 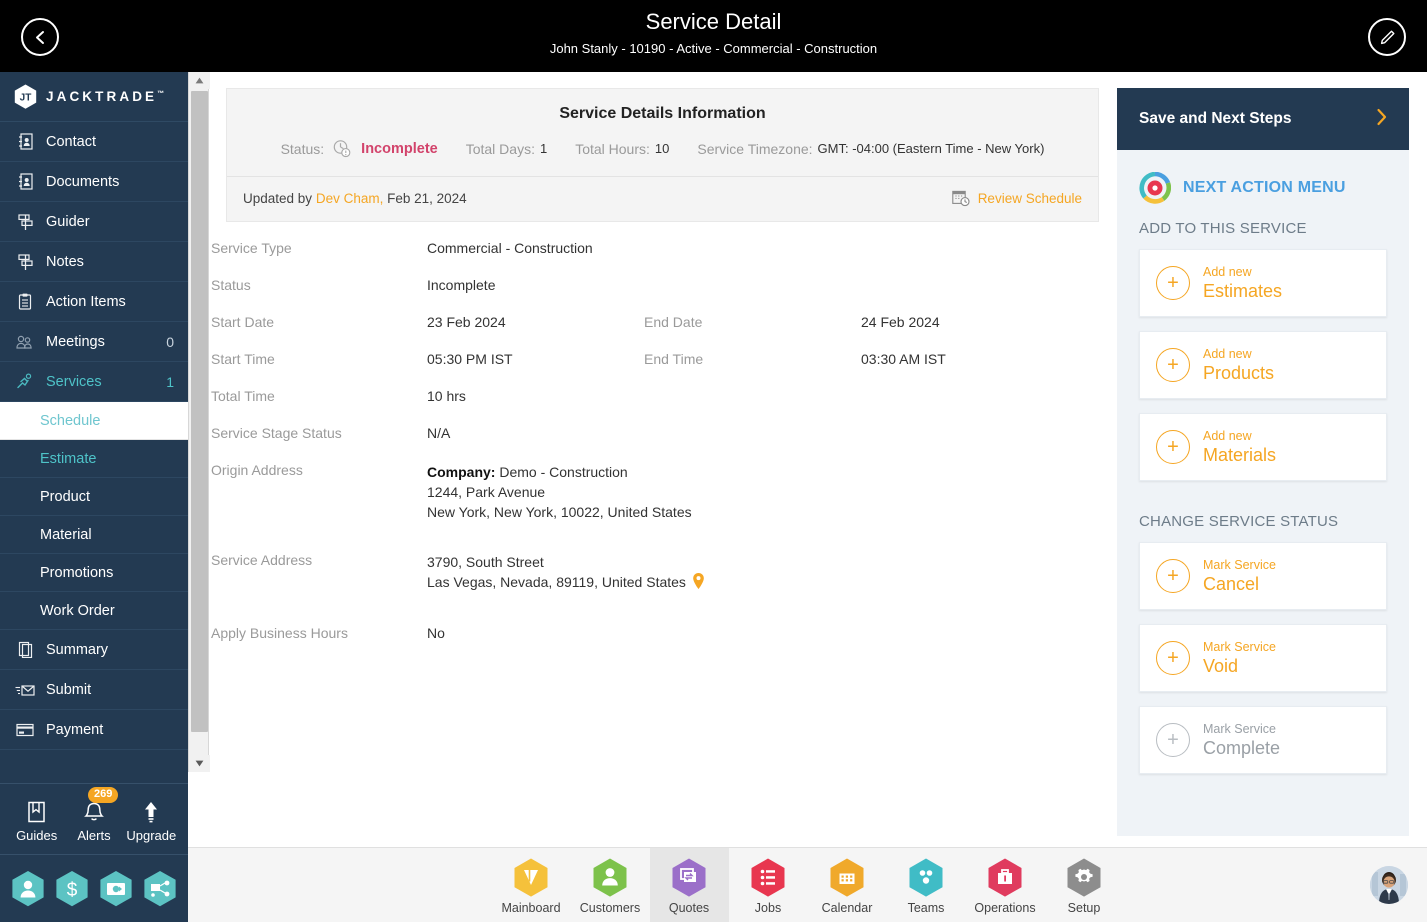 What do you see at coordinates (485, 562) in the screenshot?
I see `service-line-1: 3790, South Street` at bounding box center [485, 562].